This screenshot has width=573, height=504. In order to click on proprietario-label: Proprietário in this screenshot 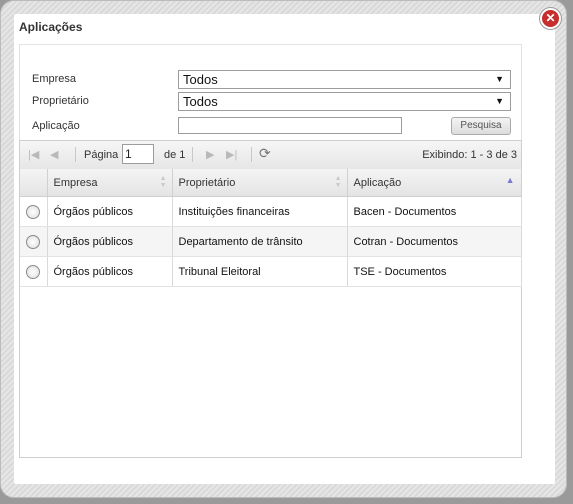, I will do `click(60, 101)`.